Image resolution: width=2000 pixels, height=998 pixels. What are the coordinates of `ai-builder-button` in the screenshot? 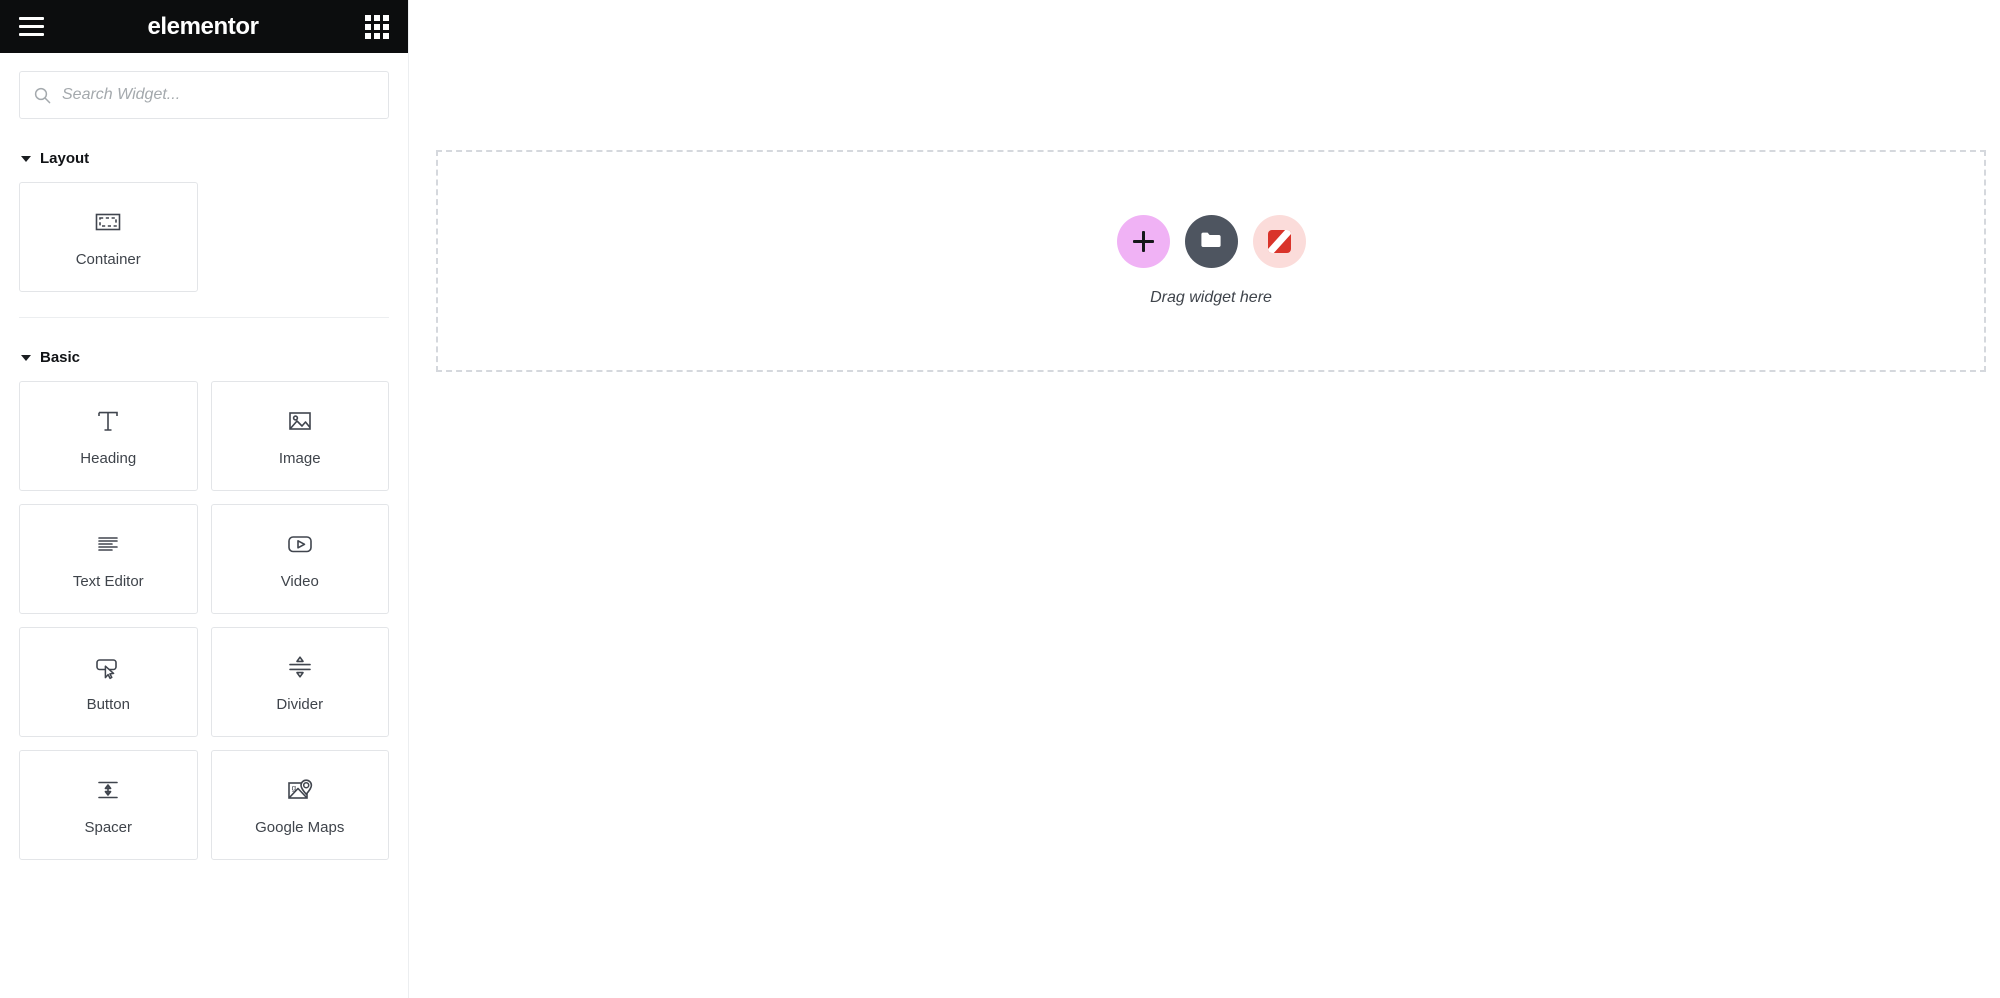 It's located at (1279, 241).